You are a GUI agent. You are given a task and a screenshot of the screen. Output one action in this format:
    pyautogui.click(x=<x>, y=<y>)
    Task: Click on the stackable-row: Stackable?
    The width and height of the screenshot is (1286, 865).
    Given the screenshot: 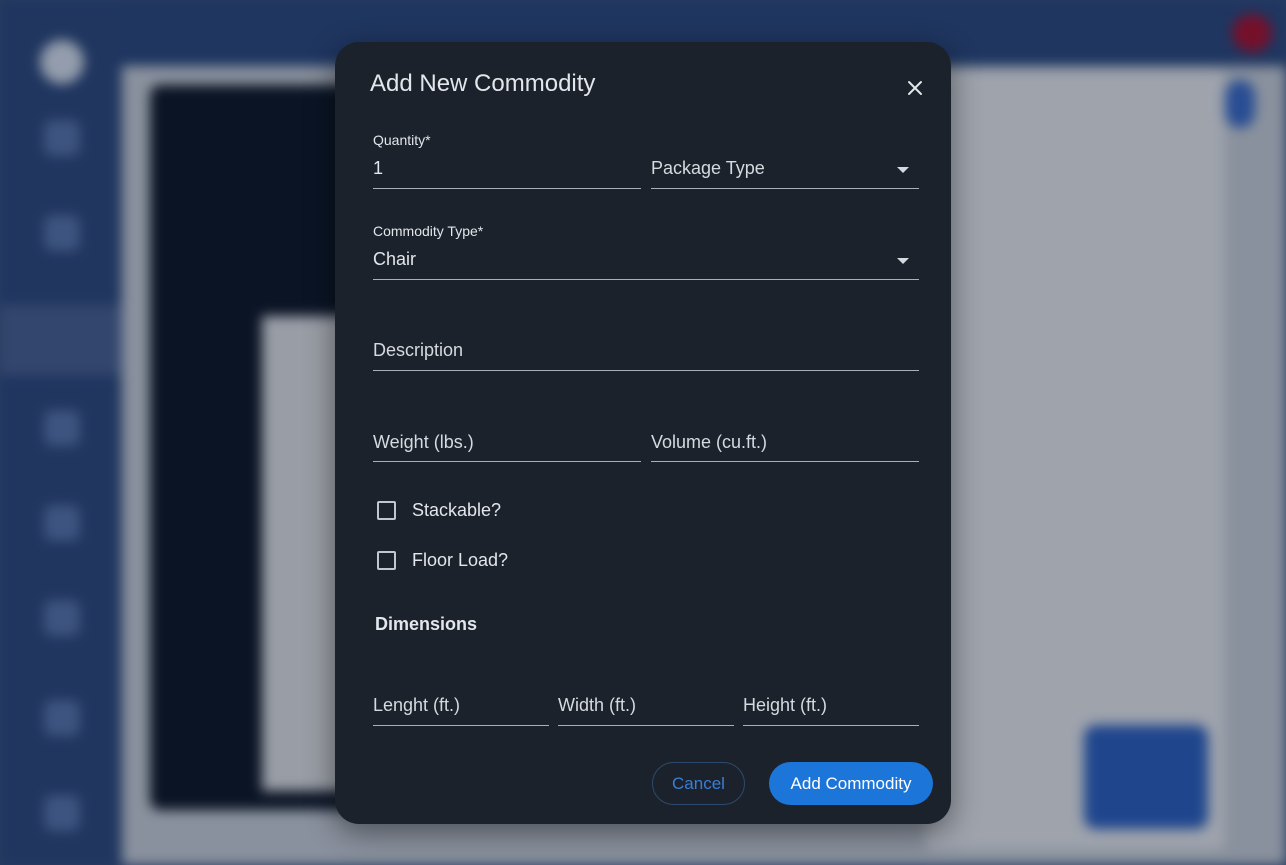 What is the action you would take?
    pyautogui.click(x=439, y=510)
    